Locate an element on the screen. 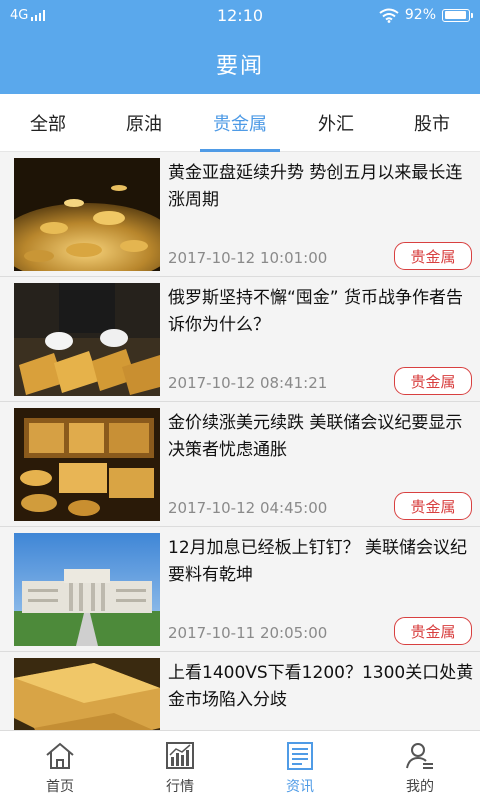 This screenshot has width=480, height=800. page-title: 要闻 is located at coordinates (239, 66).